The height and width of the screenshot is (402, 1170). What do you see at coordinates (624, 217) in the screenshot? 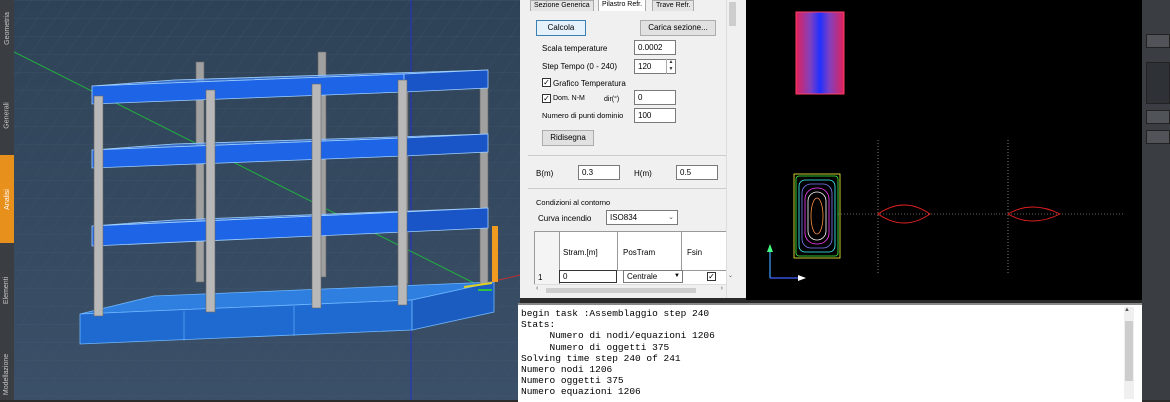
I see `curva-incendio-value: ISO834` at bounding box center [624, 217].